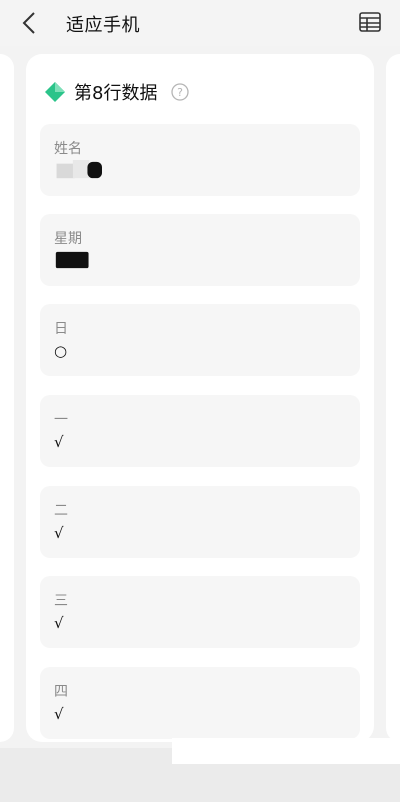 Image resolution: width=400 pixels, height=802 pixels. I want to click on card-title: 第8行数据, so click(116, 93).